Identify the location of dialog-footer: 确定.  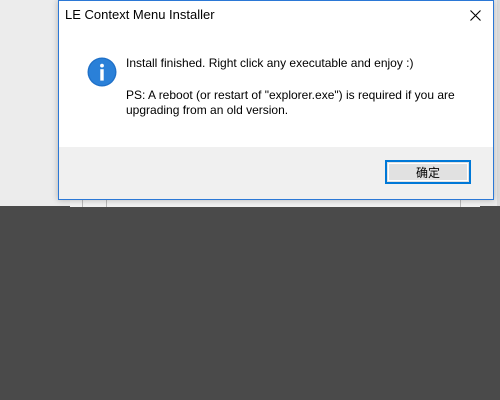
(276, 173).